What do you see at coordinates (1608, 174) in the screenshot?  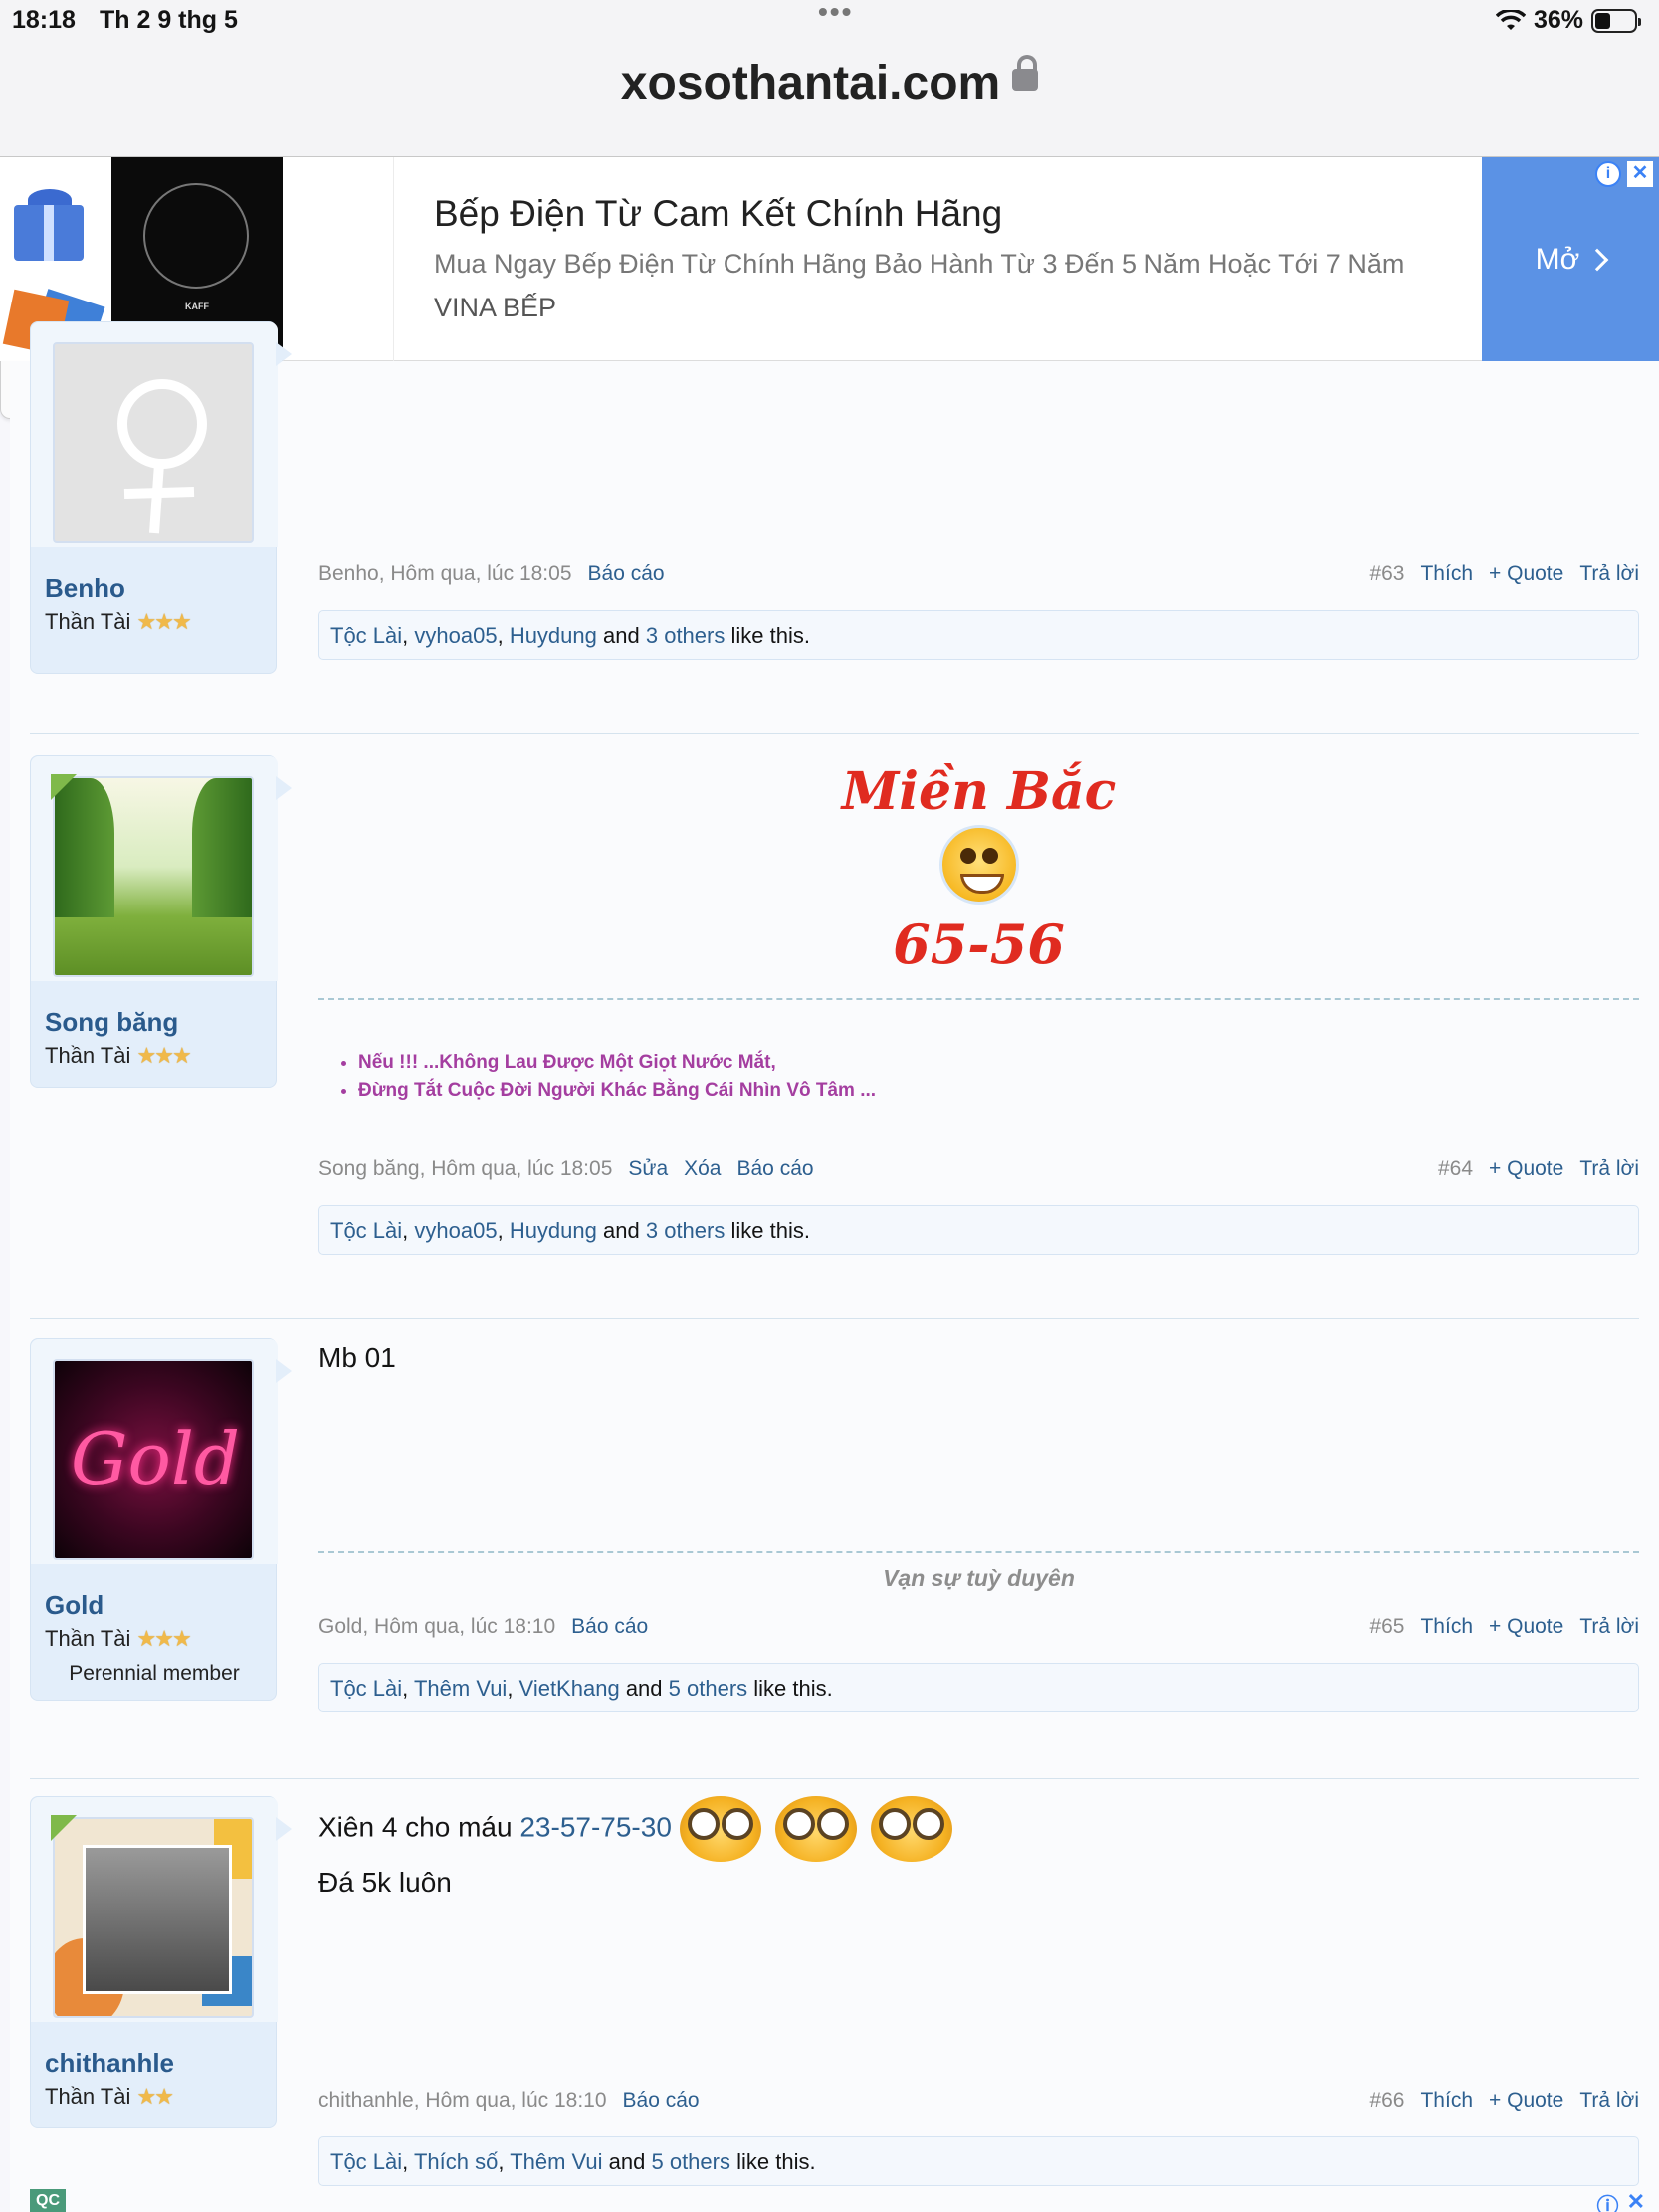 I see `info-icon: i` at bounding box center [1608, 174].